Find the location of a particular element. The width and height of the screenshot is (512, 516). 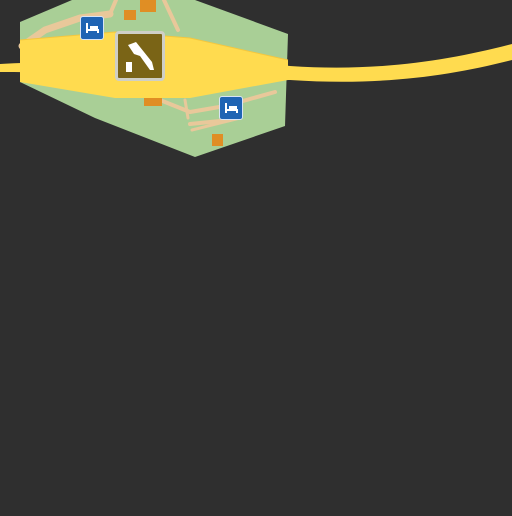

landmark-icon is located at coordinates (140, 57).